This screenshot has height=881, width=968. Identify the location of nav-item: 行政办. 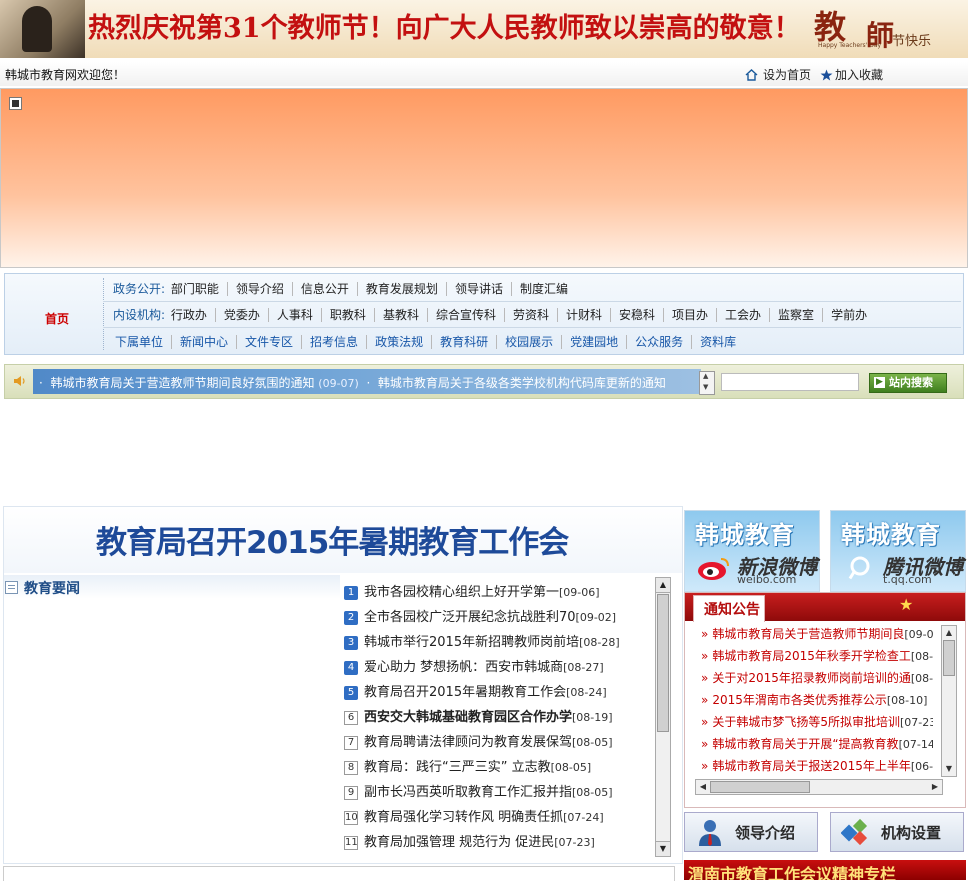
(192, 315).